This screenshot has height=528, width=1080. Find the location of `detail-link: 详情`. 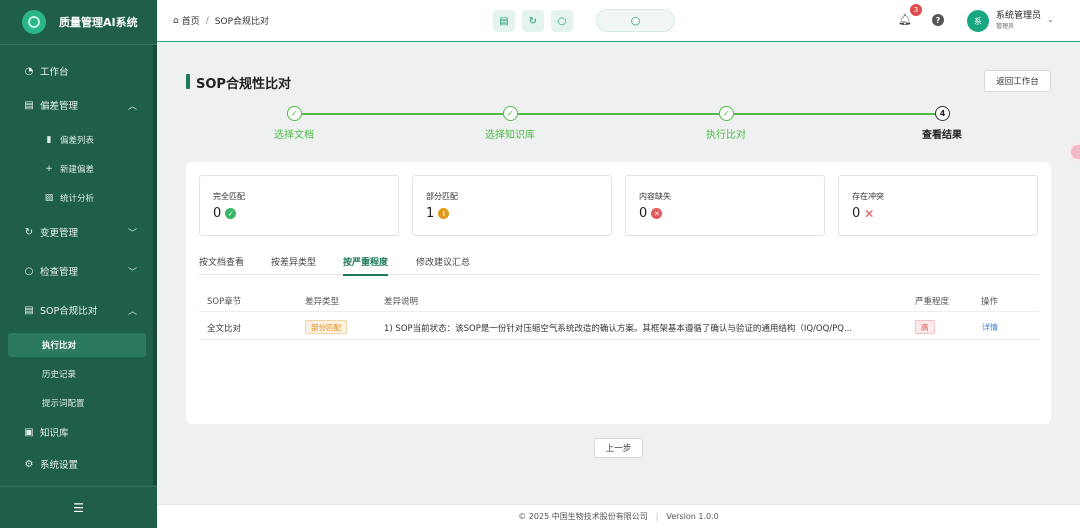

detail-link: 详情 is located at coordinates (990, 327).